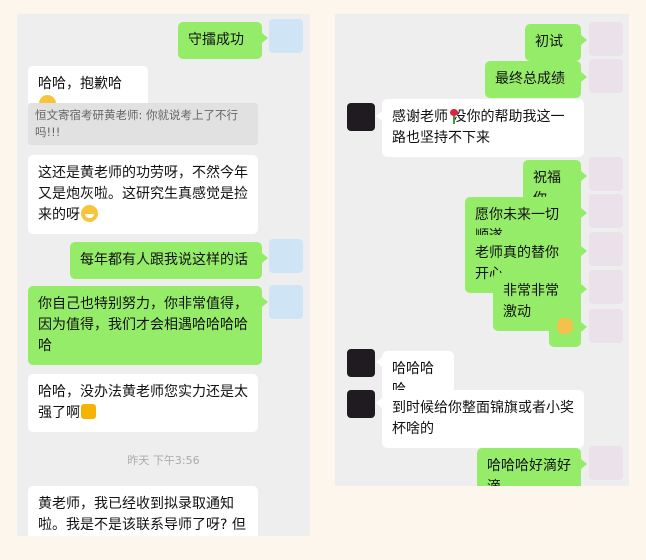 The image size is (646, 560). I want to click on received-message-3: 到时候给你整面锦旗或者小奖杯啥的, so click(483, 419).